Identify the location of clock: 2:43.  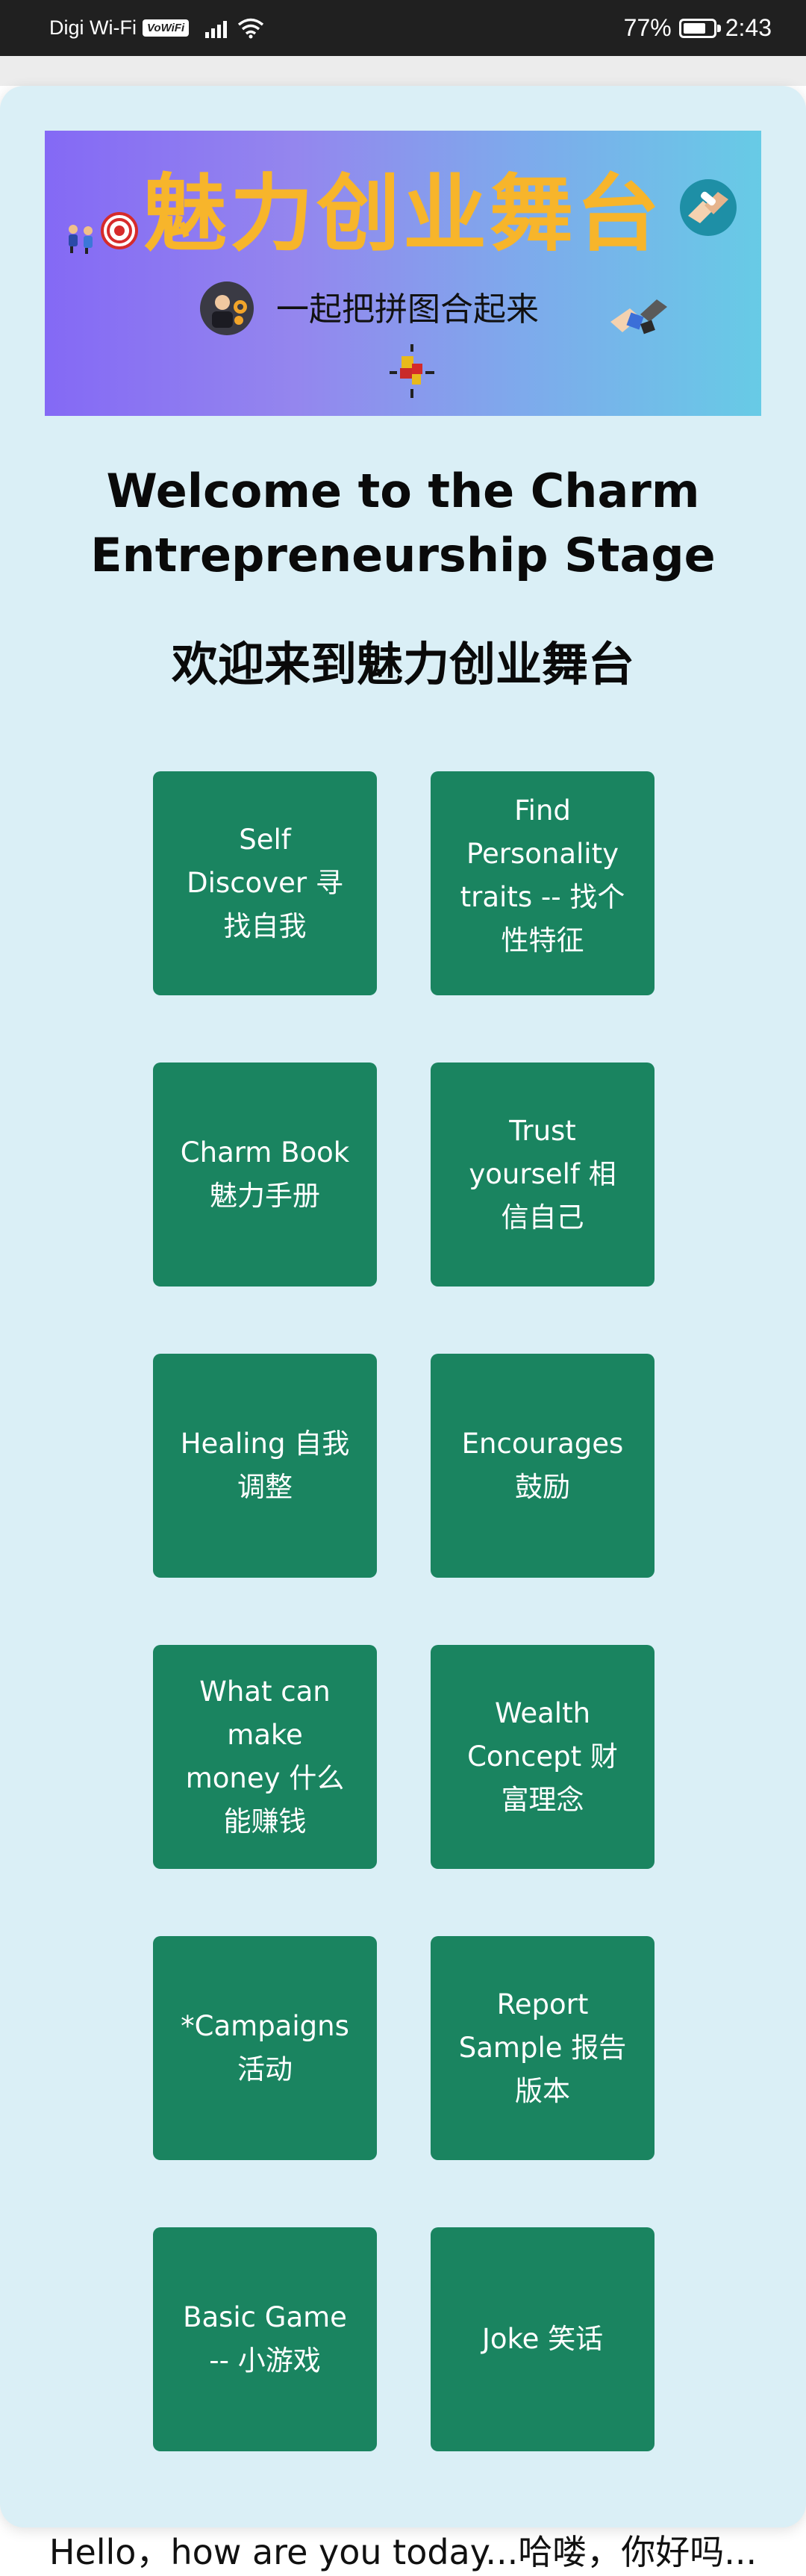
(748, 27).